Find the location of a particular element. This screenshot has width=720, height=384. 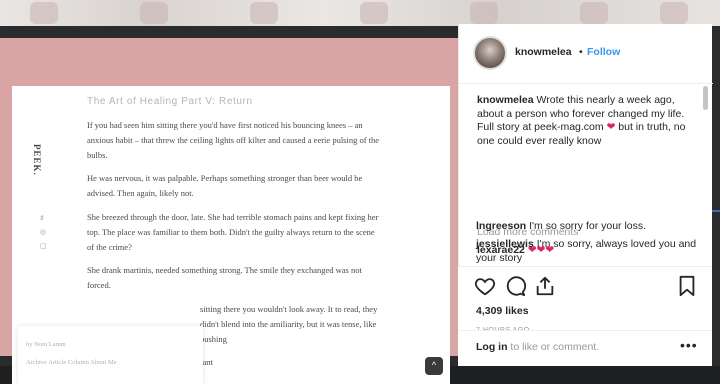

article-title: The Art of Healing Part V: Return is located at coordinates (170, 101).